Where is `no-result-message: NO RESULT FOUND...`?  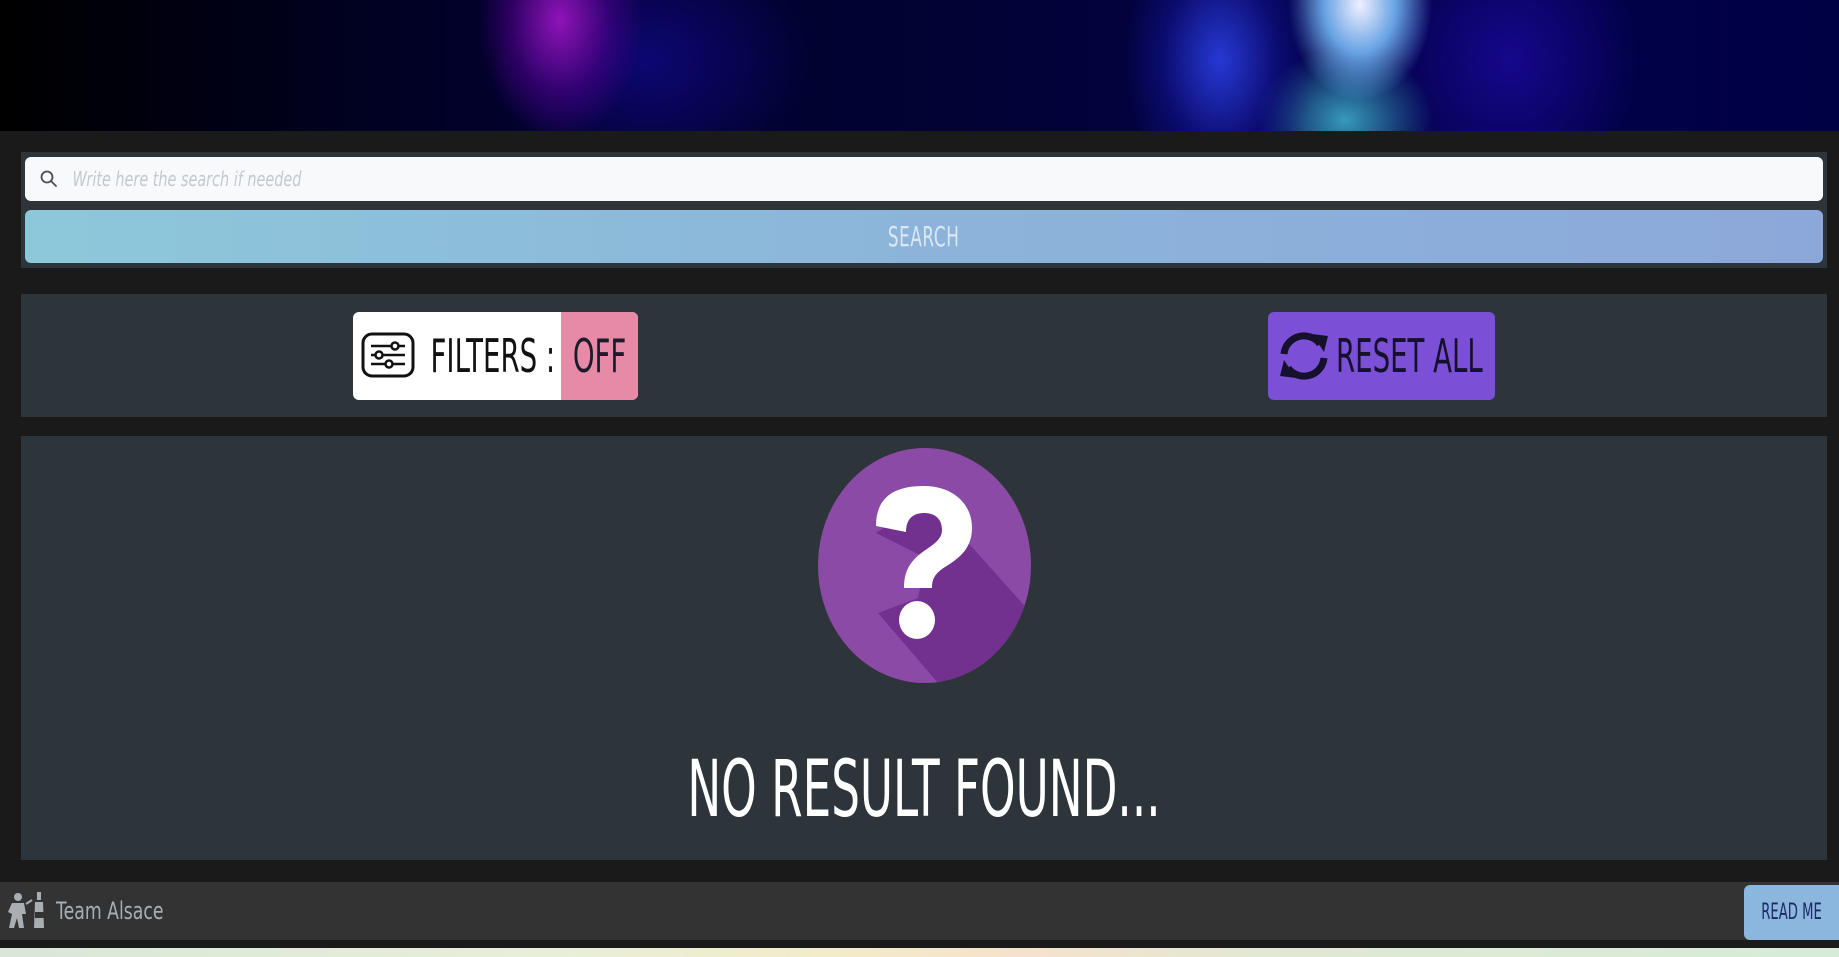
no-result-message: NO RESULT FOUND... is located at coordinates (924, 790).